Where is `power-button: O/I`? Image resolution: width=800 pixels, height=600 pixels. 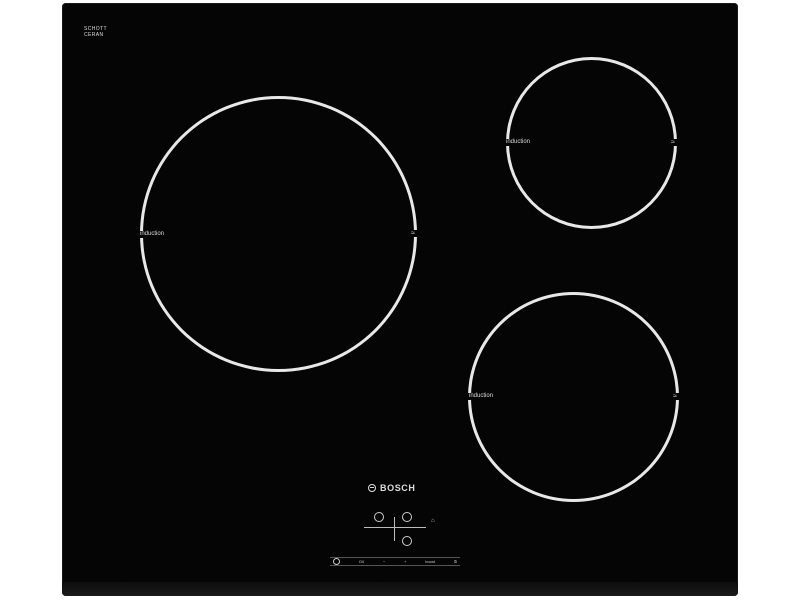
power-button: O/I is located at coordinates (361, 561).